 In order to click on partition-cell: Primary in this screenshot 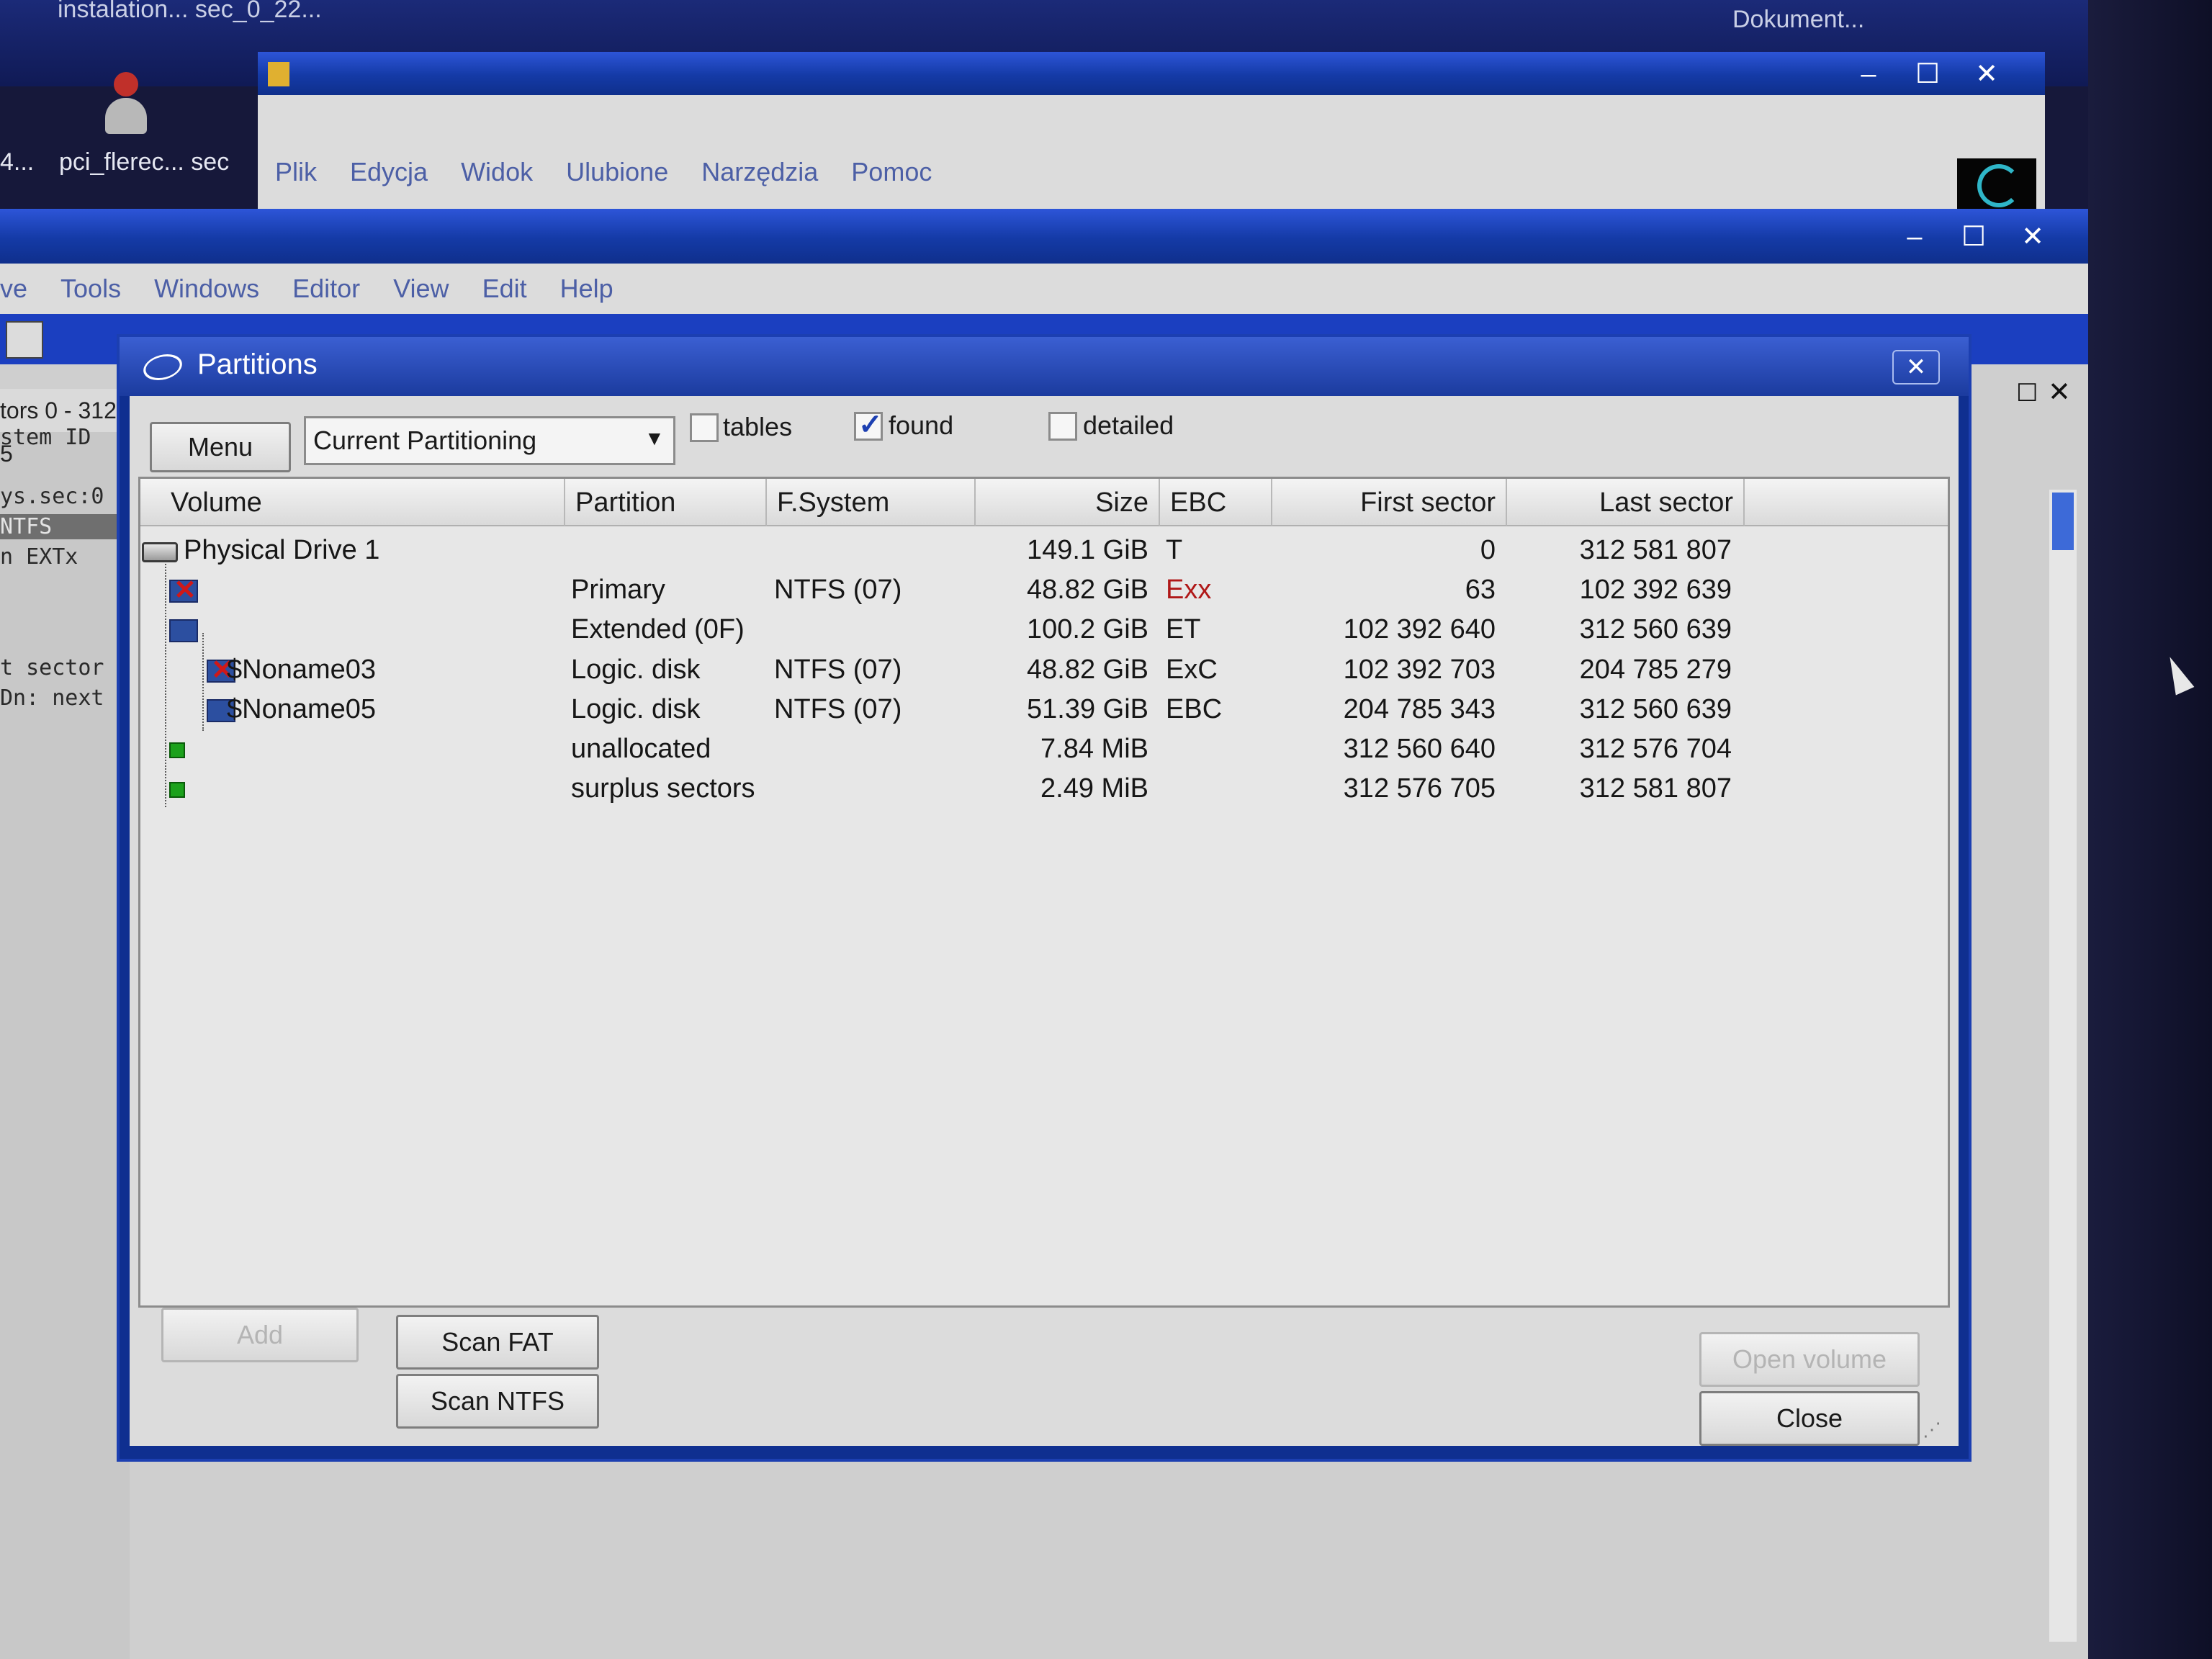, I will do `click(618, 590)`.